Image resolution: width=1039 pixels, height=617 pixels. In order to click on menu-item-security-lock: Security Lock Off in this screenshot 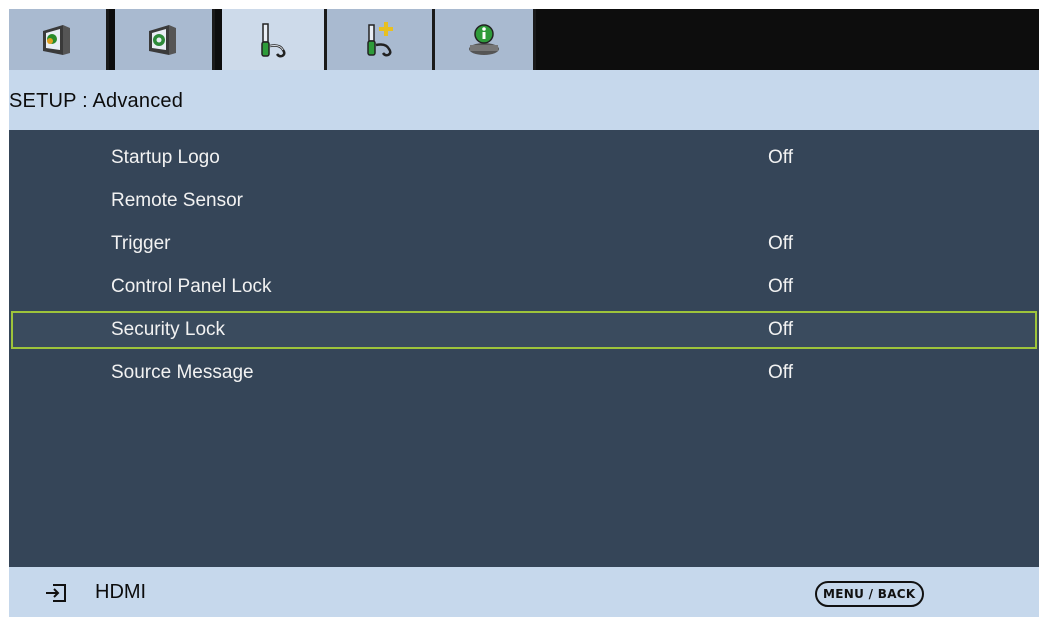, I will do `click(524, 330)`.